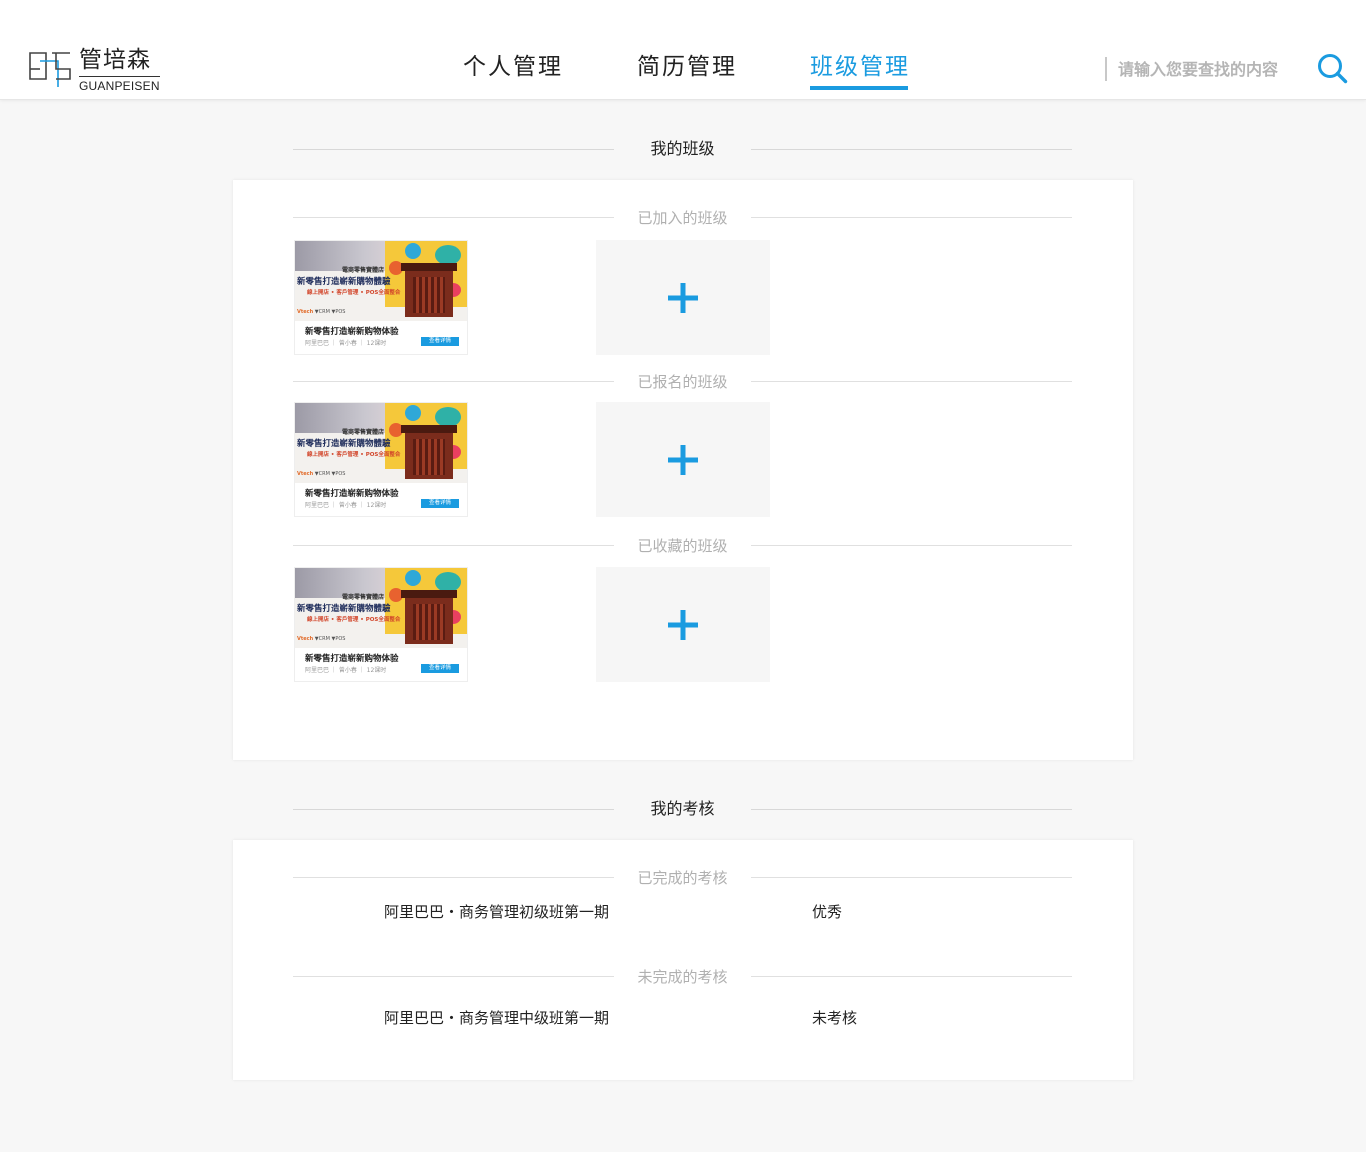 The height and width of the screenshot is (1152, 1366). I want to click on brand-name-cn: 管培森, so click(115, 60).